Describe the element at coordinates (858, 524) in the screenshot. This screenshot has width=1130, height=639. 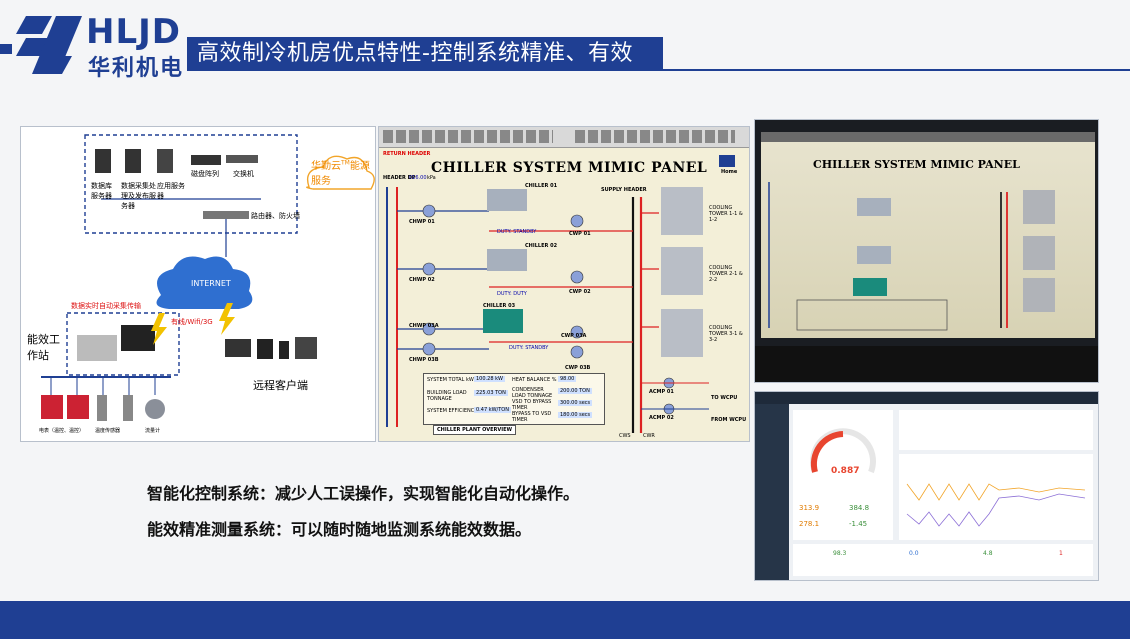
I see `dash-value-4: -1.45` at that location.